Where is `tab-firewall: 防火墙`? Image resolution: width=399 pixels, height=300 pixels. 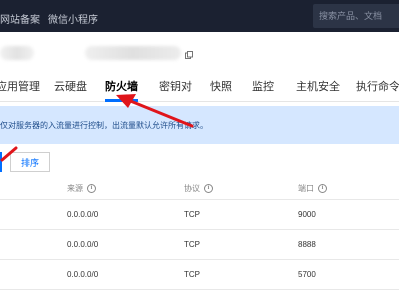 tab-firewall: 防火墙 is located at coordinates (121, 87).